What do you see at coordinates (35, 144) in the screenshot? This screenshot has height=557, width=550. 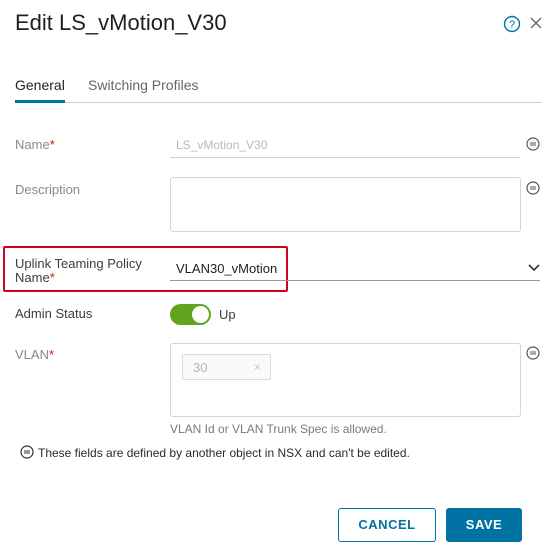 I see `name-label: Name*` at bounding box center [35, 144].